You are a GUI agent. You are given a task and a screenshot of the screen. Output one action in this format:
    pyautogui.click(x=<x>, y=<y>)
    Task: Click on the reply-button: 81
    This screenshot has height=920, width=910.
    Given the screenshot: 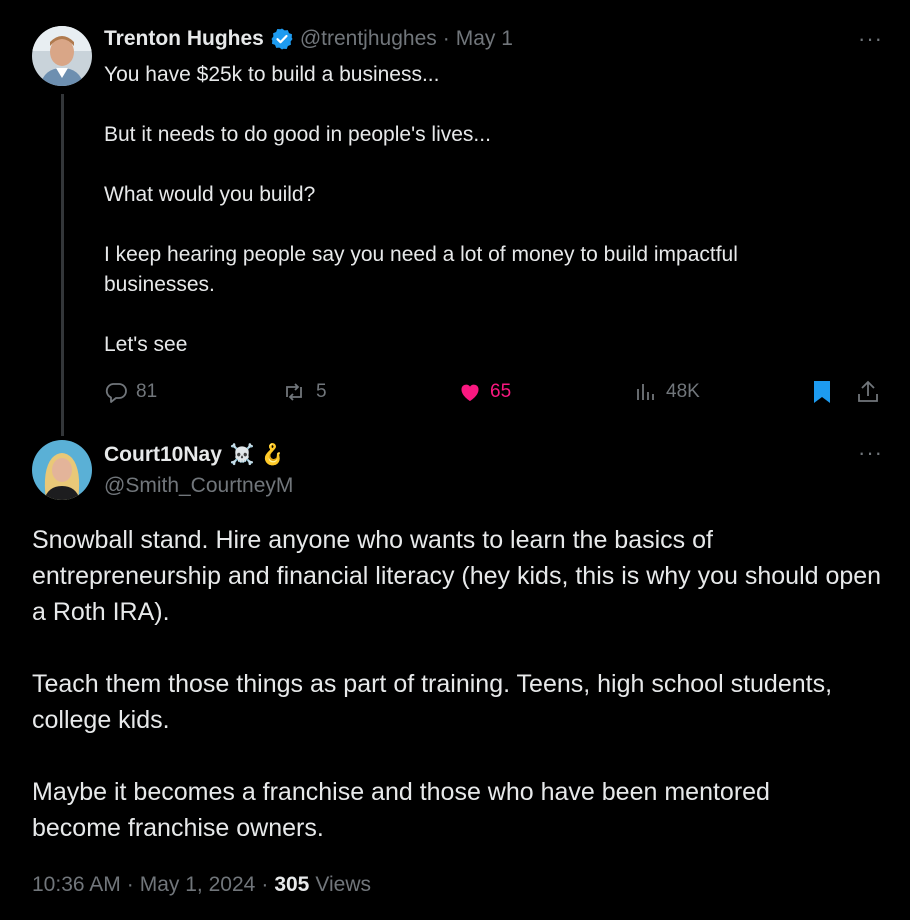 What is the action you would take?
    pyautogui.click(x=130, y=392)
    